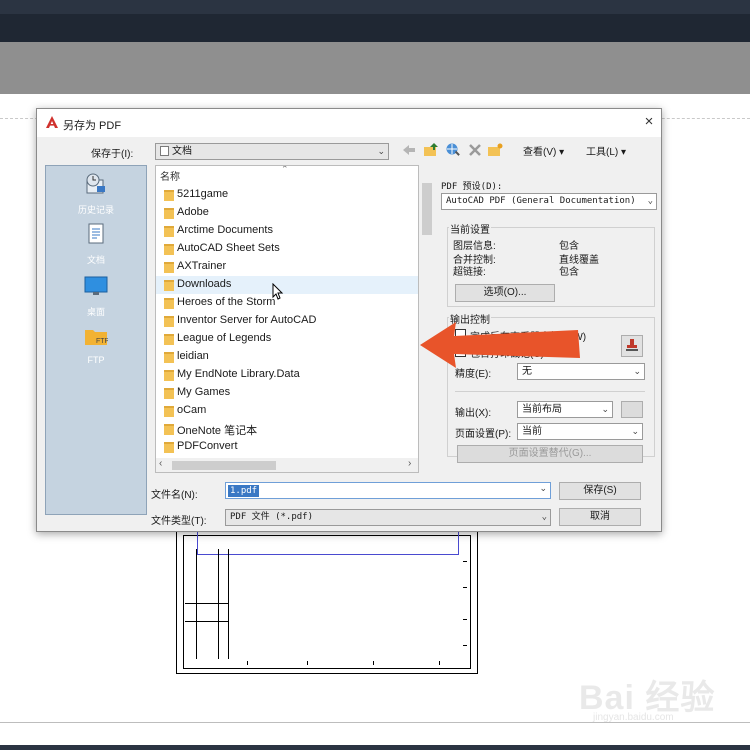  What do you see at coordinates (569, 272) in the screenshot?
I see `hyperlink-value: 包含` at bounding box center [569, 272].